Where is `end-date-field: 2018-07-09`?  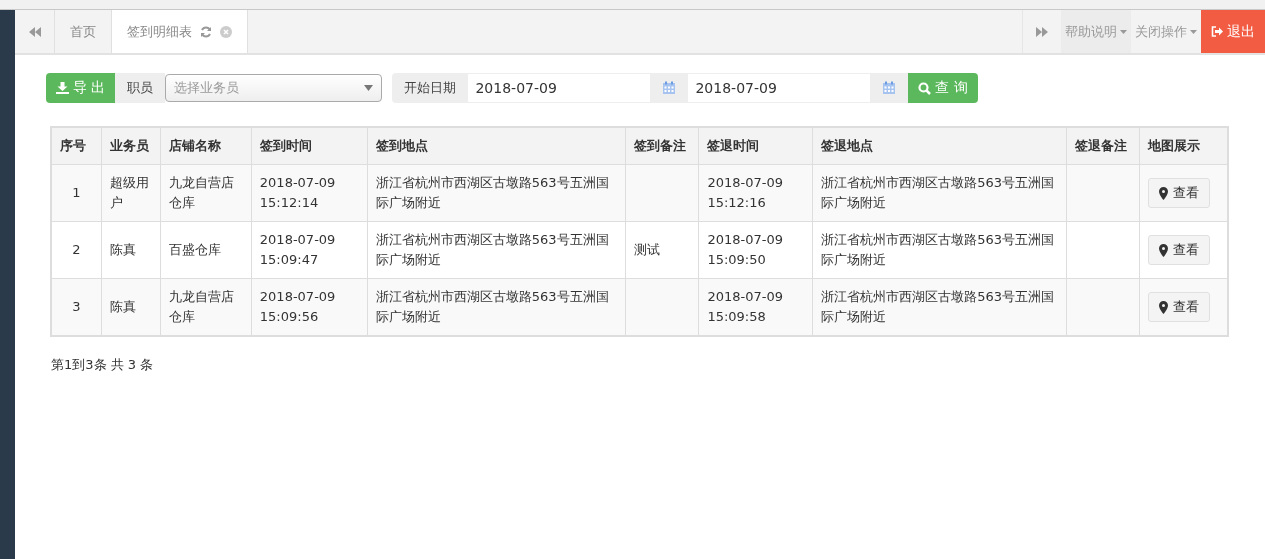
end-date-field: 2018-07-09 is located at coordinates (779, 88).